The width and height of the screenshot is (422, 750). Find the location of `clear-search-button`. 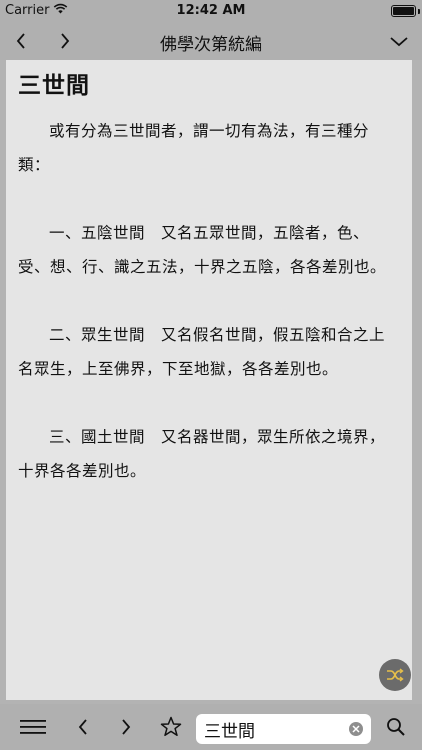

clear-search-button is located at coordinates (356, 729).